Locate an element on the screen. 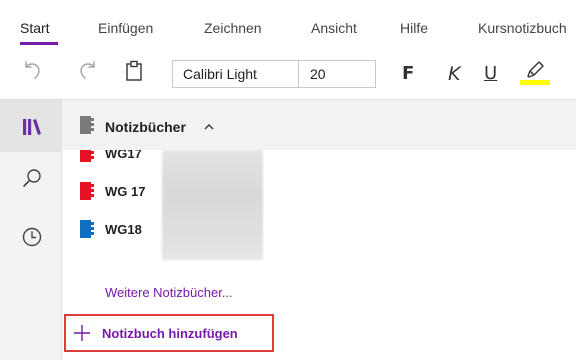 This screenshot has height=360, width=576. active-tab-indicator is located at coordinates (39, 43).